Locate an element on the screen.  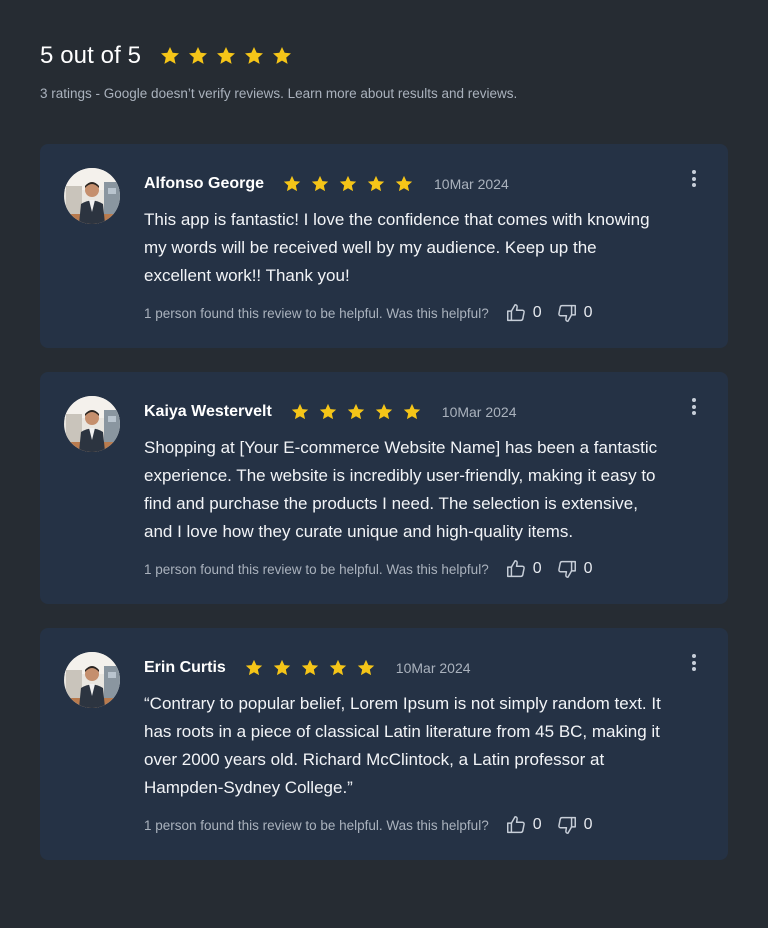
review-header: Erin Curtis 10Mar 2024 is located at coordinates (424, 668).